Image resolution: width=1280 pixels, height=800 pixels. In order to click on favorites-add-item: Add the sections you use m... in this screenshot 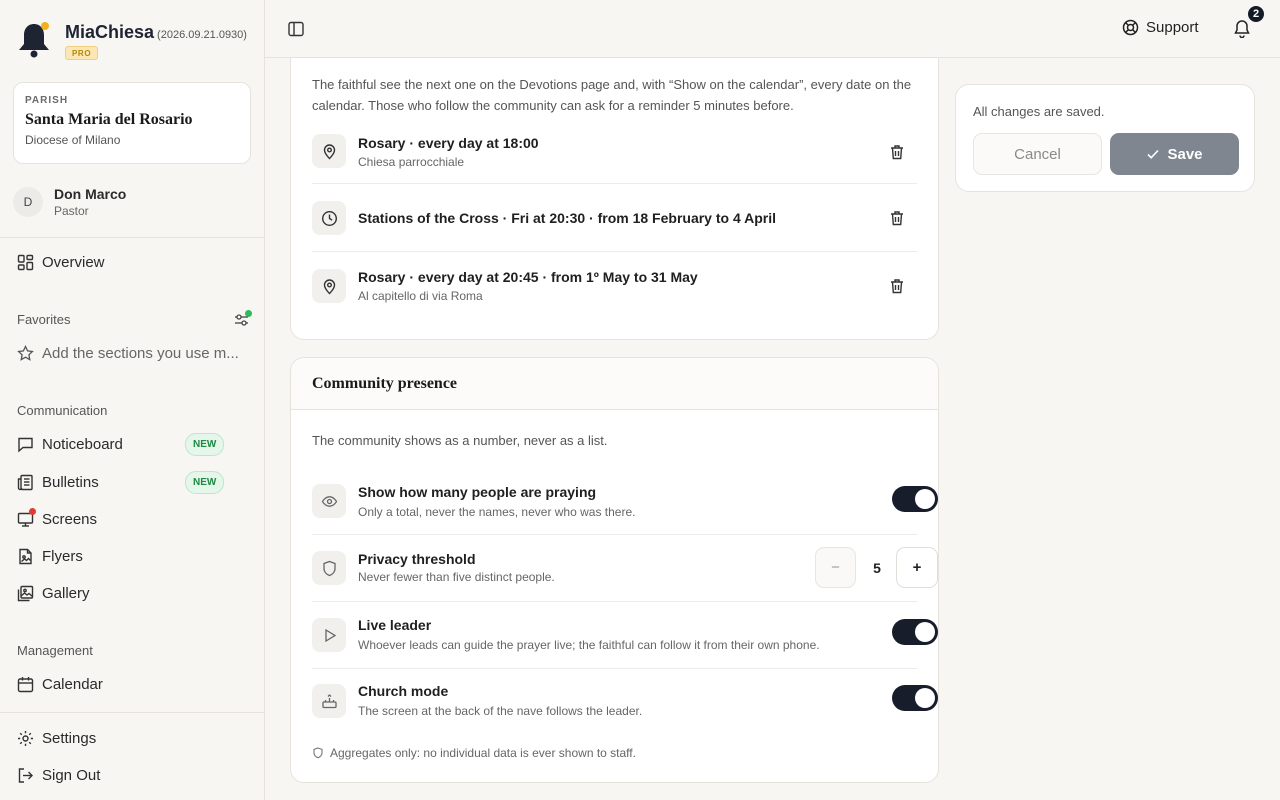, I will do `click(128, 353)`.